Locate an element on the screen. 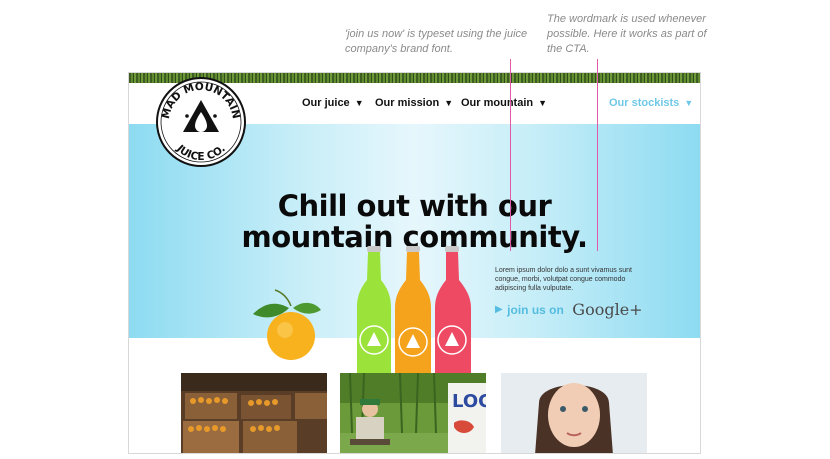 The image size is (830, 459). photo-orange-crates is located at coordinates (254, 413).